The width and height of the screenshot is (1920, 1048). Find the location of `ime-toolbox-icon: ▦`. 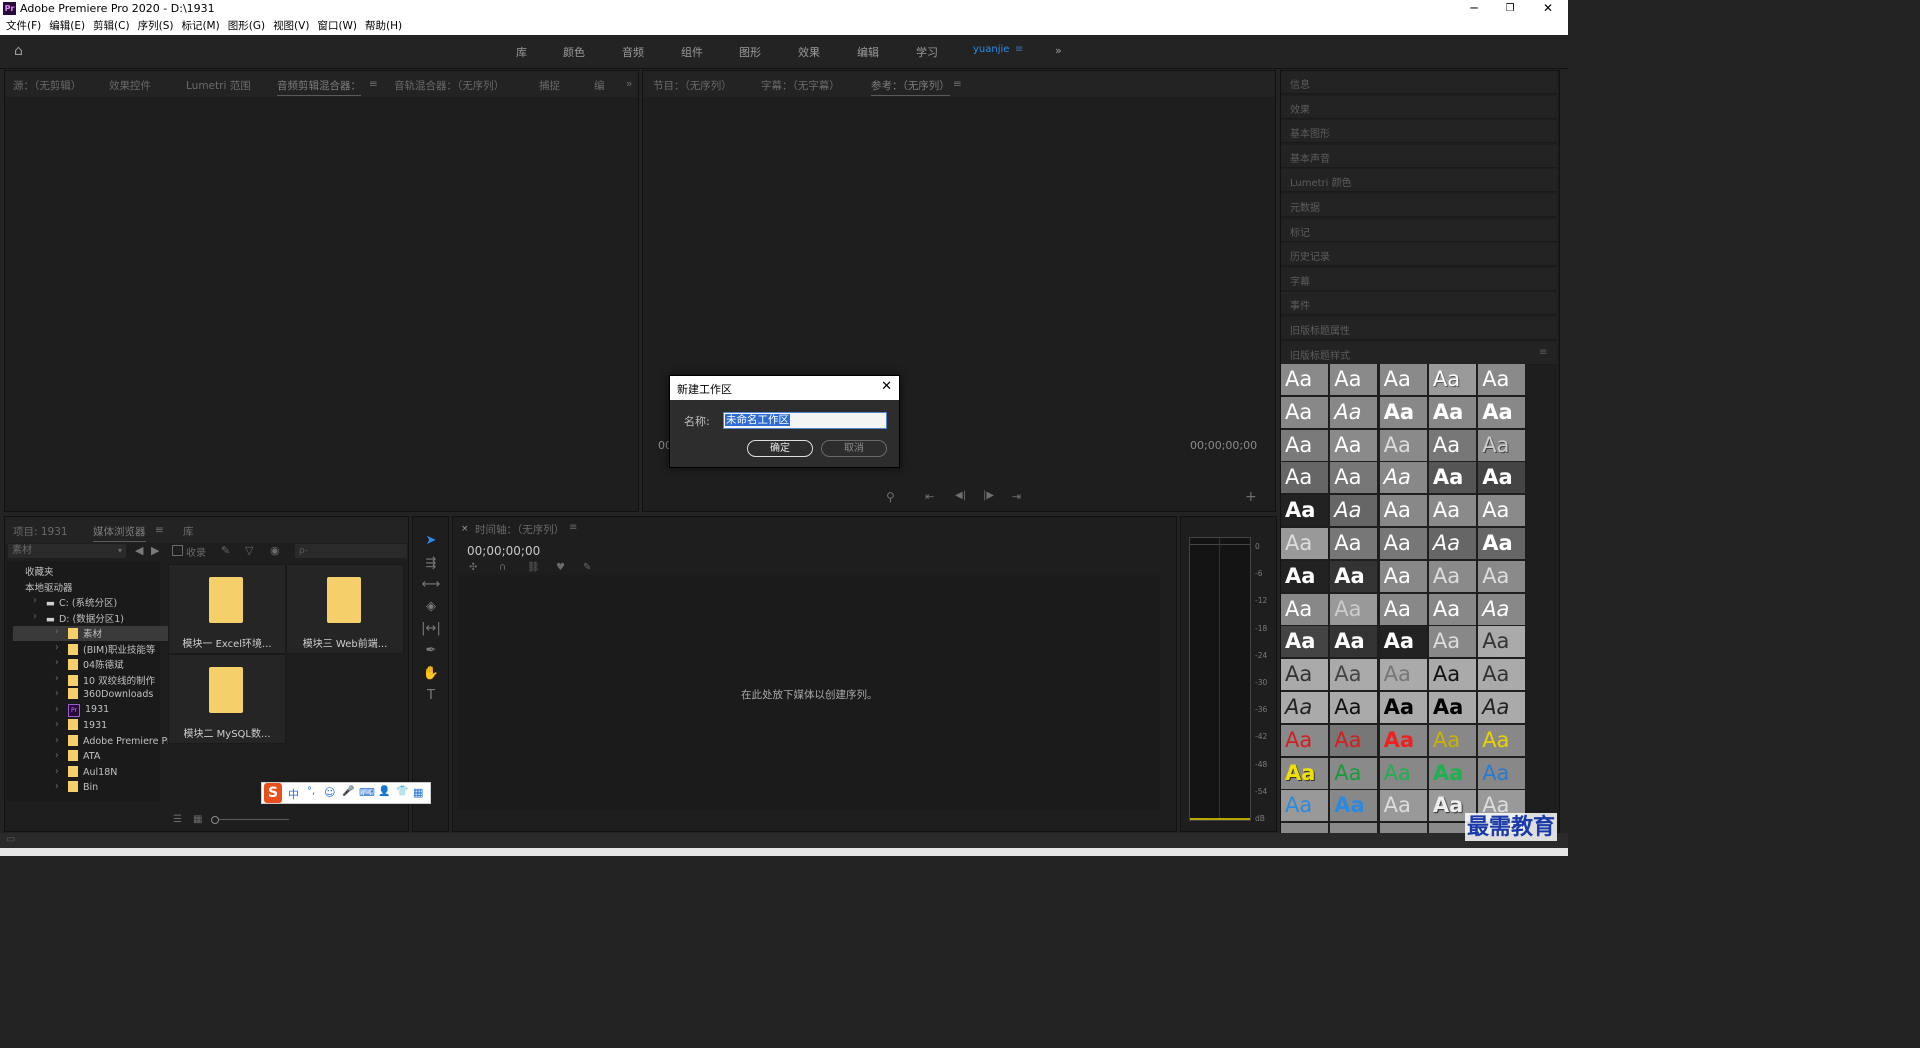

ime-toolbox-icon: ▦ is located at coordinates (418, 792).